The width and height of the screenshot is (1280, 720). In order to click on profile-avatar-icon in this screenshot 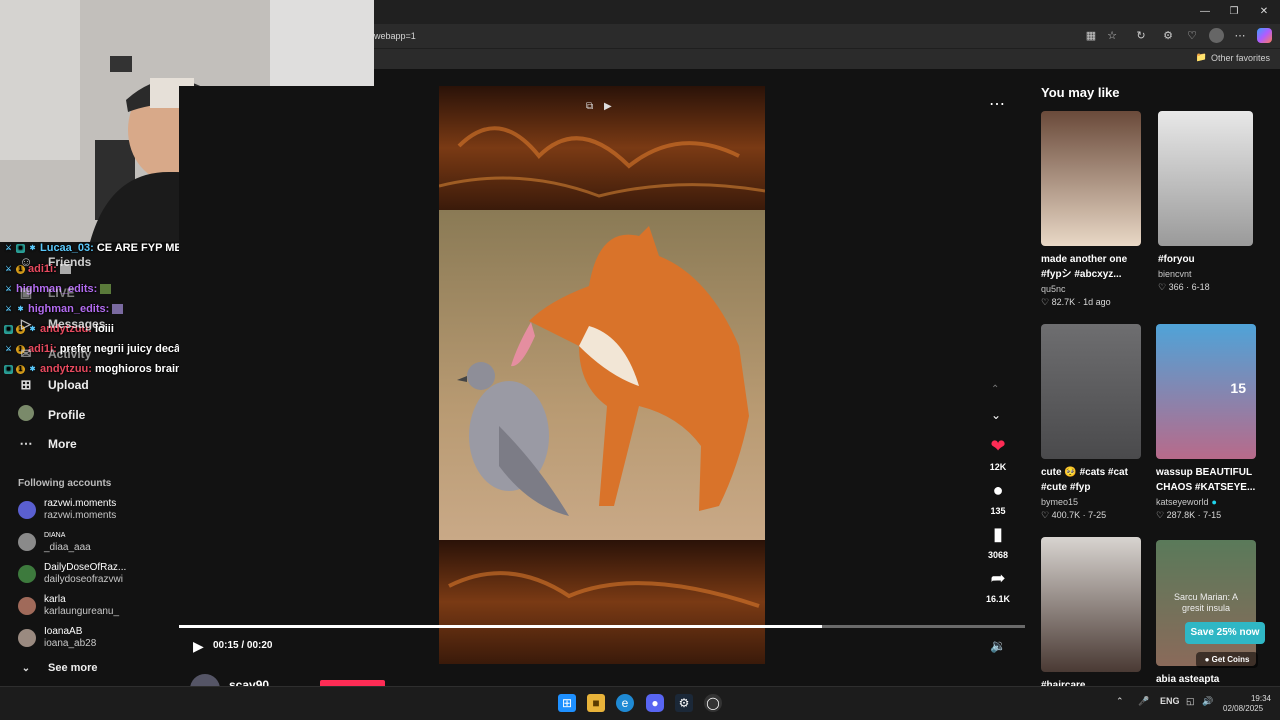, I will do `click(1216, 35)`.